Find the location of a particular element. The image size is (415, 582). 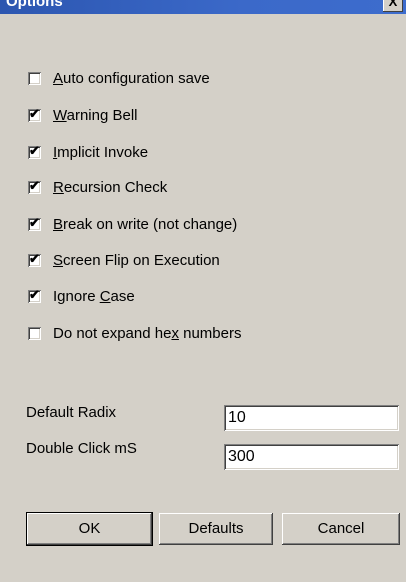

checkbox-label: Do not expand hex numbers is located at coordinates (147, 333).